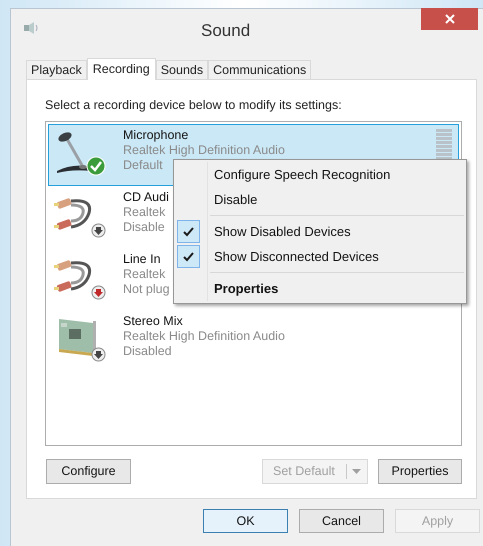 This screenshot has width=483, height=546. I want to click on window-title: Sound, so click(225, 31).